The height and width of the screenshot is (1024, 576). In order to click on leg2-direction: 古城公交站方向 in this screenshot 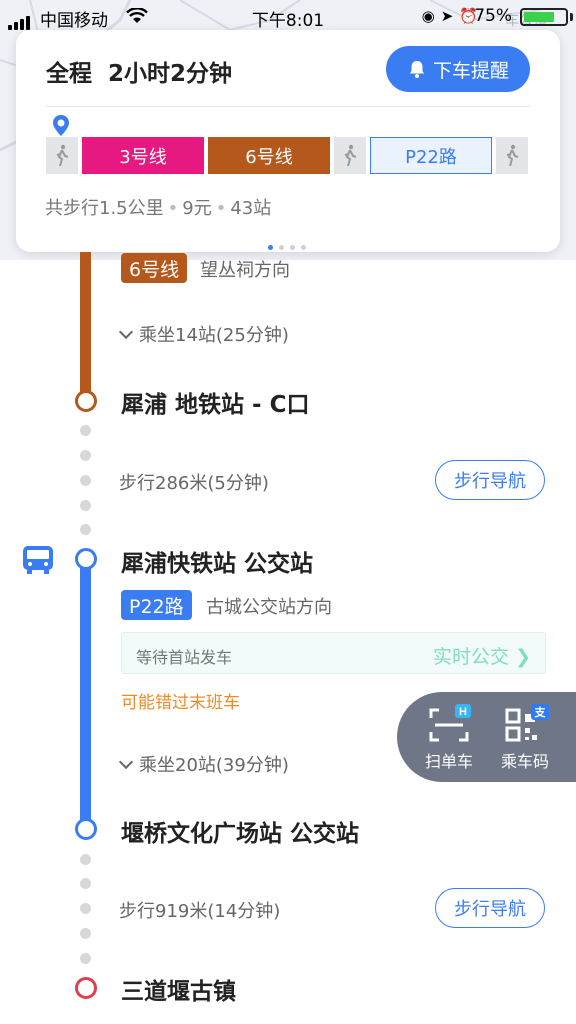, I will do `click(269, 607)`.